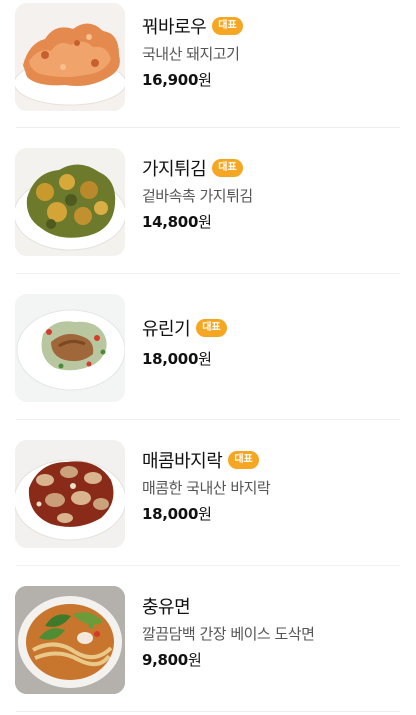 Image resolution: width=416 pixels, height=715 pixels. I want to click on menu-item-description: 매콤한 국내산 바지락, so click(206, 488).